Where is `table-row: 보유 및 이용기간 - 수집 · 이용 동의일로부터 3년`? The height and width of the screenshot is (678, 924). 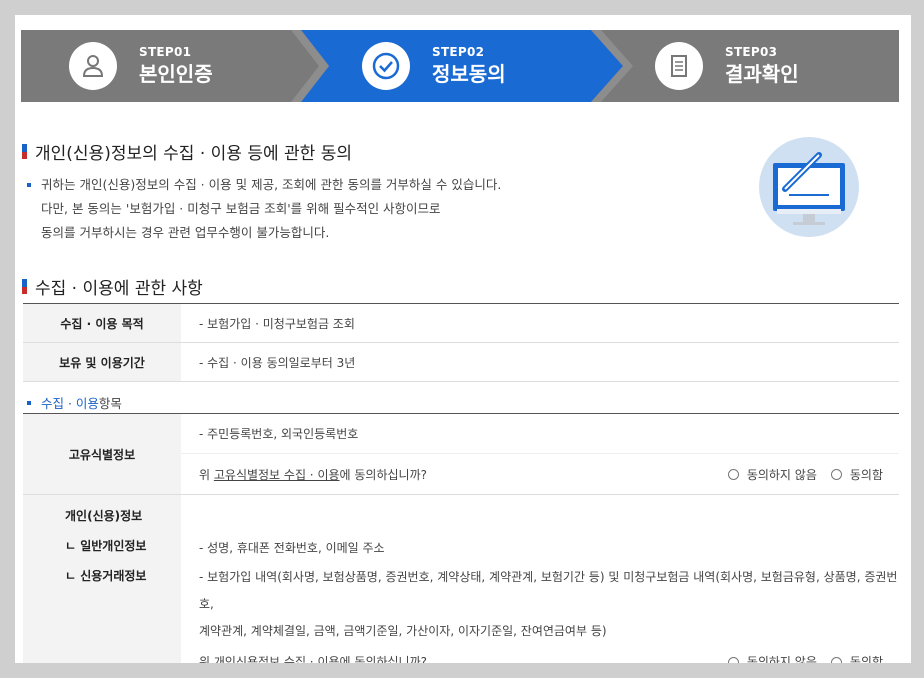 table-row: 보유 및 이용기간 - 수집 · 이용 동의일로부터 3년 is located at coordinates (461, 362).